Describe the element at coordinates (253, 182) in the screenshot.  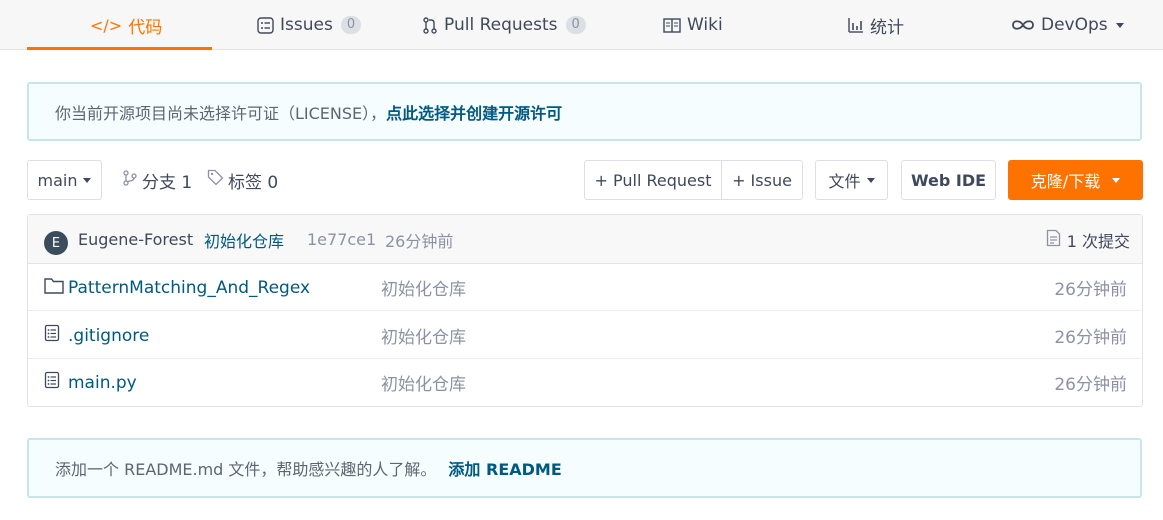
I see `tags-label: 标签 0` at that location.